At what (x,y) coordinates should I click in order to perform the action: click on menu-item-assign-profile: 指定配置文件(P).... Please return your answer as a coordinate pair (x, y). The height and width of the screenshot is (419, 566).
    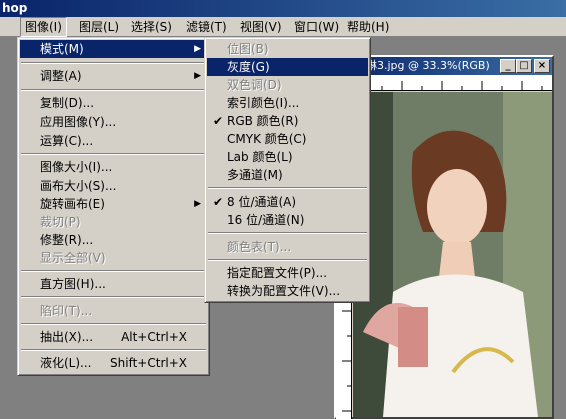
    Looking at the image, I should click on (287, 273).